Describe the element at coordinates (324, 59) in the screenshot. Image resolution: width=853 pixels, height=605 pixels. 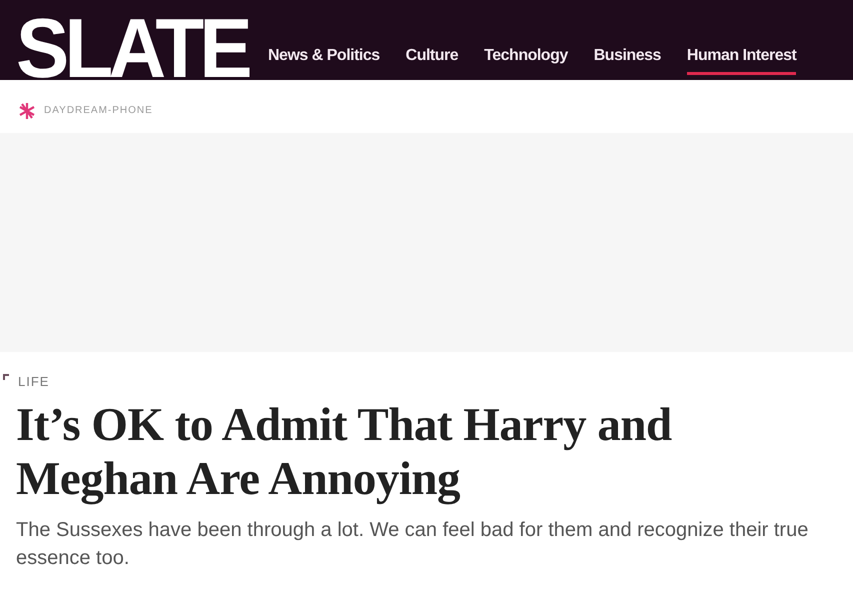
I see `nav-link: News & Politics` at that location.